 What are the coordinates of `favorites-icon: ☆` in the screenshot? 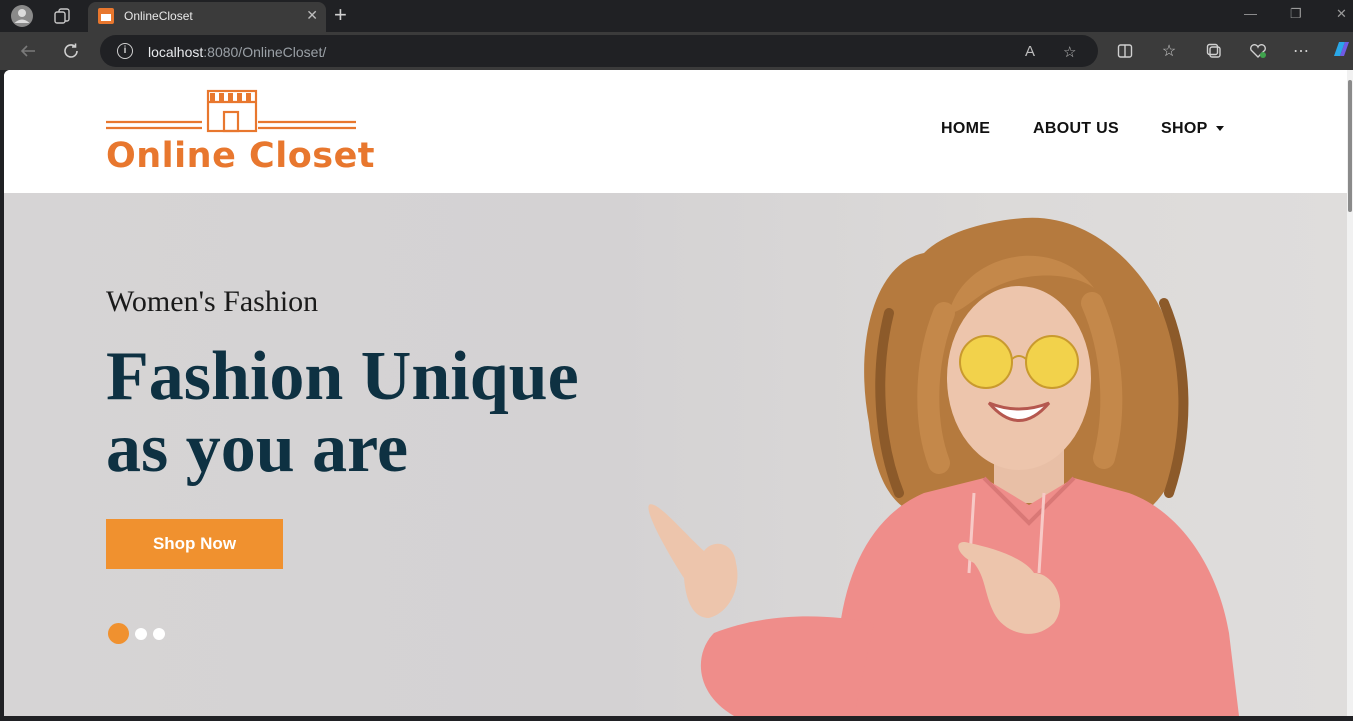 It's located at (1169, 51).